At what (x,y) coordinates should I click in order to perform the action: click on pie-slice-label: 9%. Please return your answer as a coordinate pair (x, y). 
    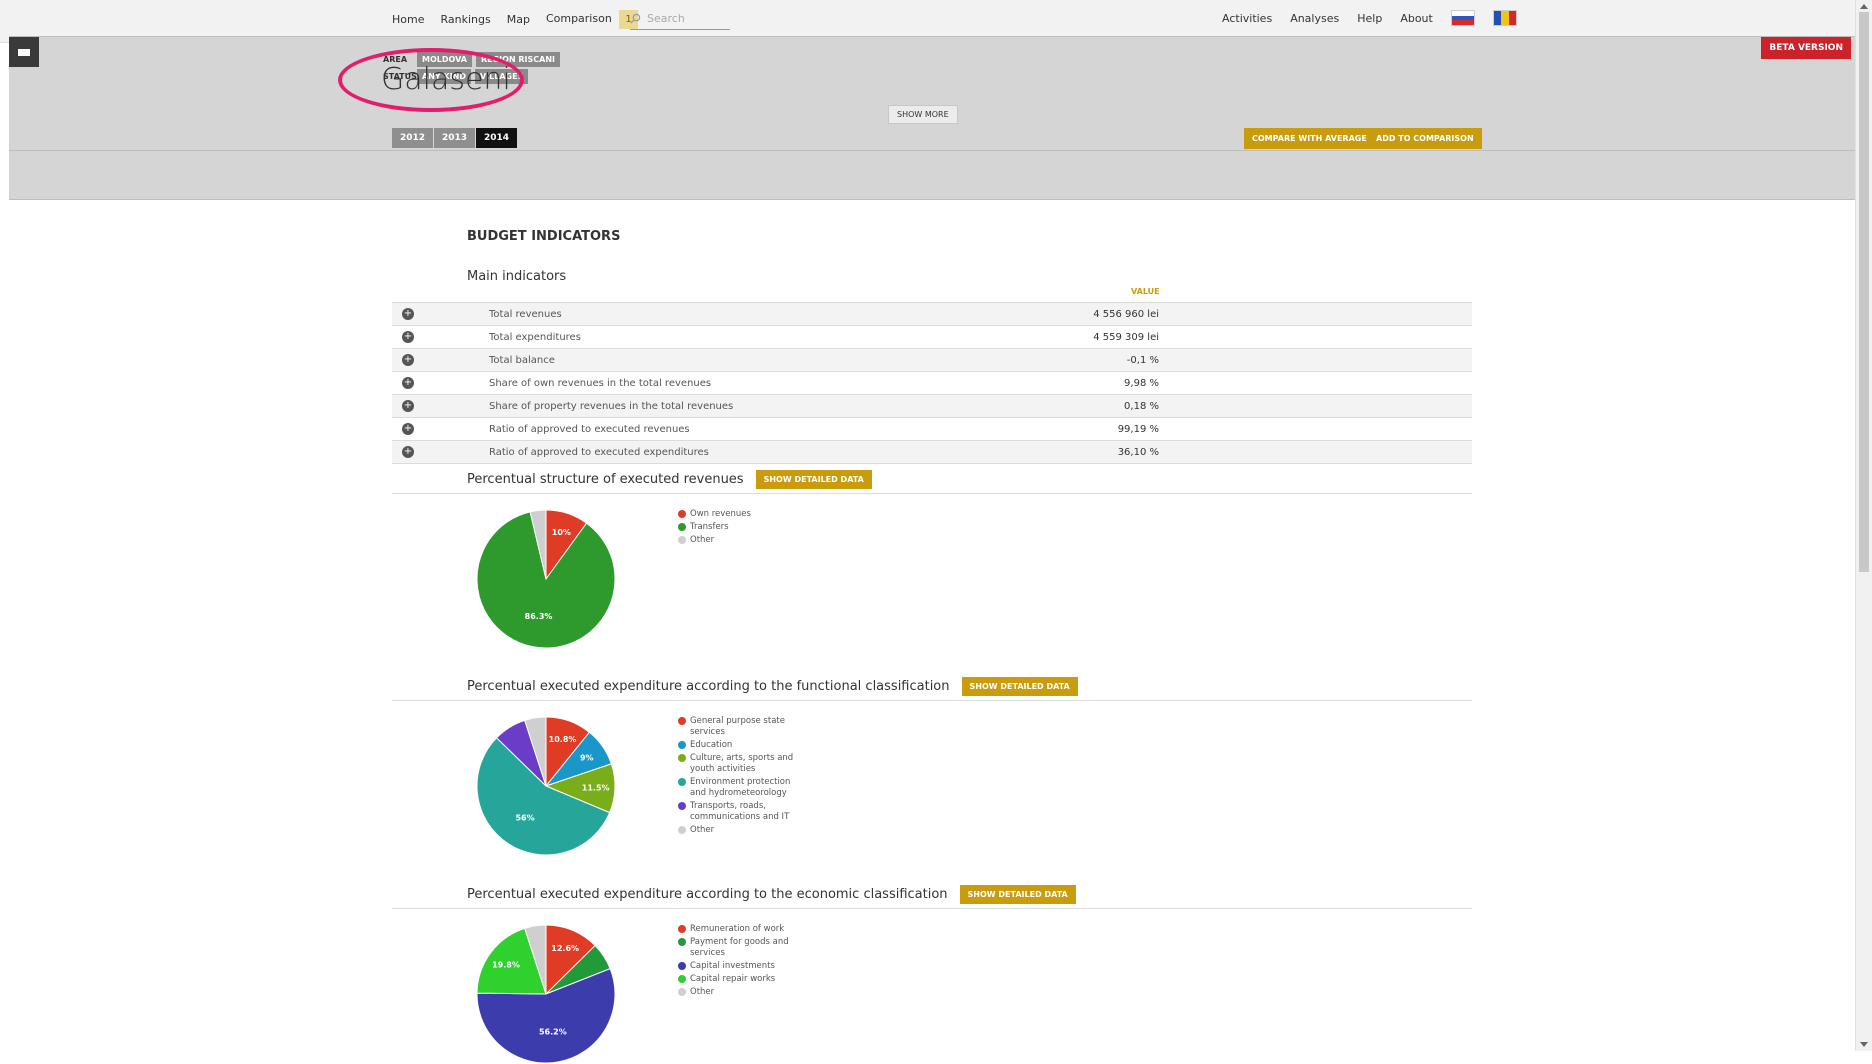
    Looking at the image, I should click on (587, 758).